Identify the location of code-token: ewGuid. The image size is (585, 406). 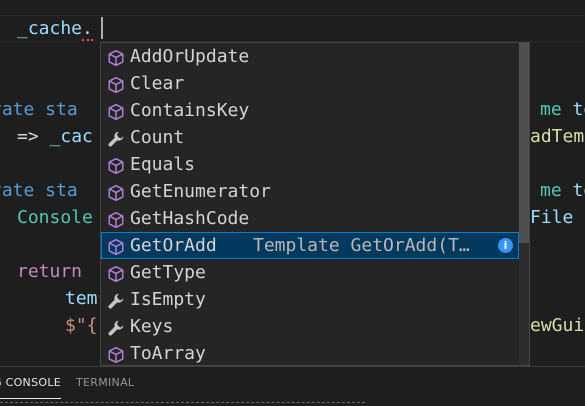
(557, 325).